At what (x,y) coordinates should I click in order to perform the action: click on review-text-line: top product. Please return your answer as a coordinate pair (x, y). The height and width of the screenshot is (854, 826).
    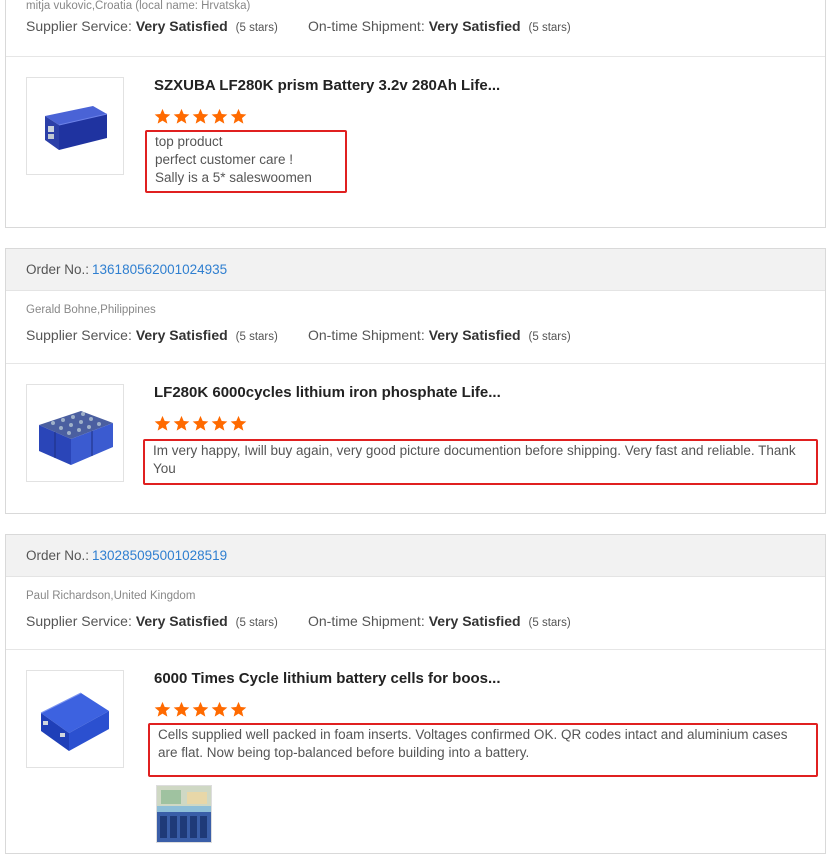
    Looking at the image, I should click on (189, 141).